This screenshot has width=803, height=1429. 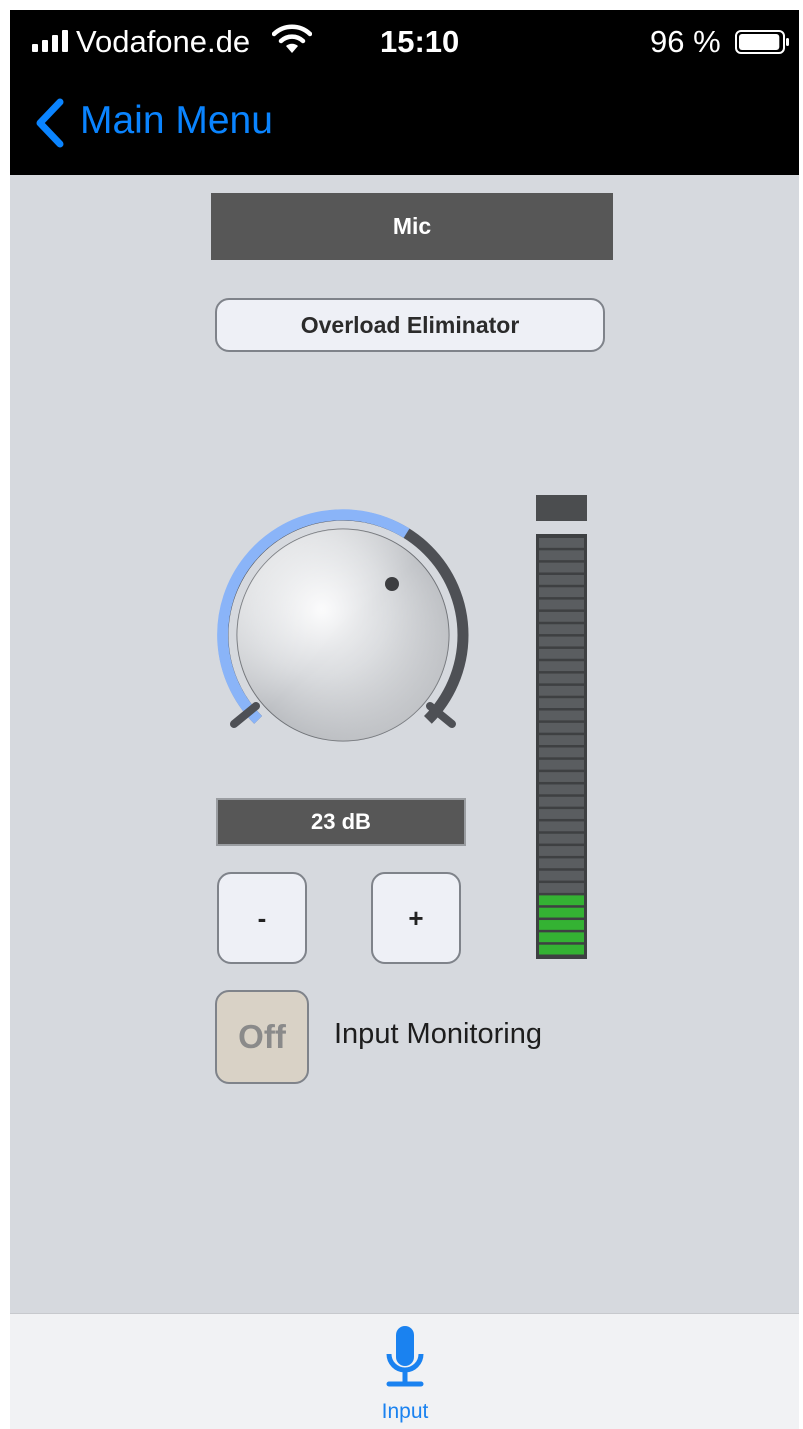 I want to click on input-monitoring-toggle: Off, so click(x=262, y=1037).